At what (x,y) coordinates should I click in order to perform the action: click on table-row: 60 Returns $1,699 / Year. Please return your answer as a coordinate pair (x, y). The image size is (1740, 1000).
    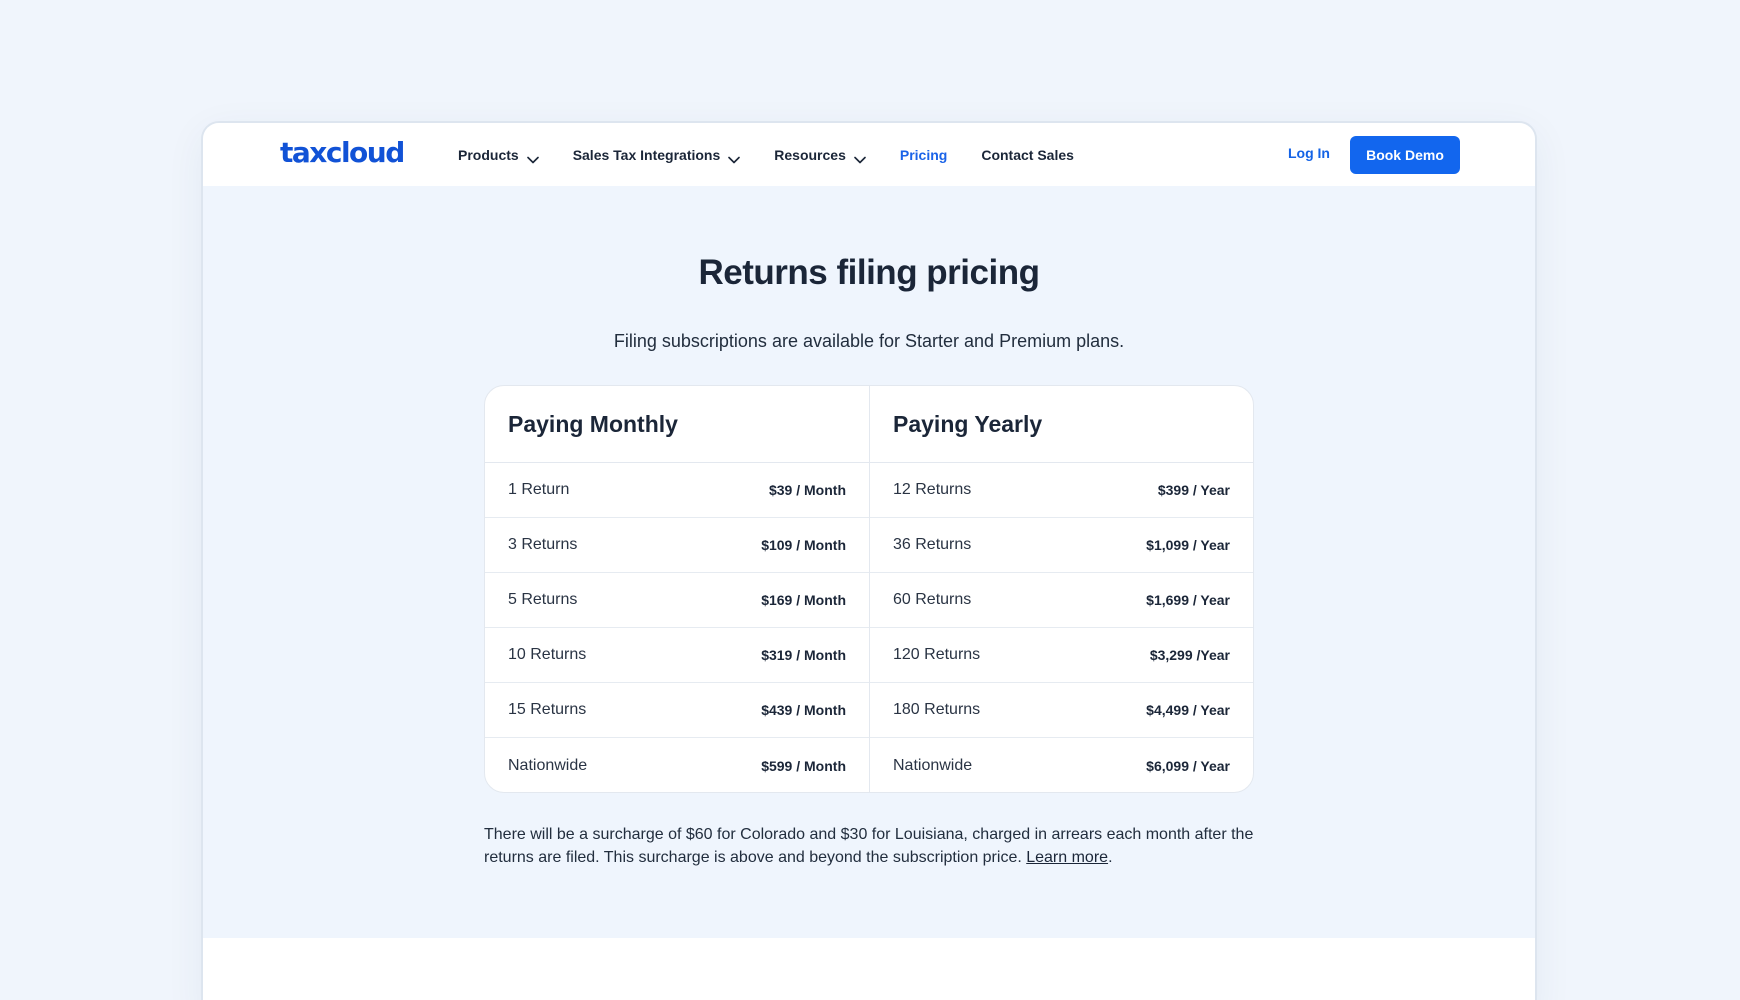
    Looking at the image, I should click on (1061, 600).